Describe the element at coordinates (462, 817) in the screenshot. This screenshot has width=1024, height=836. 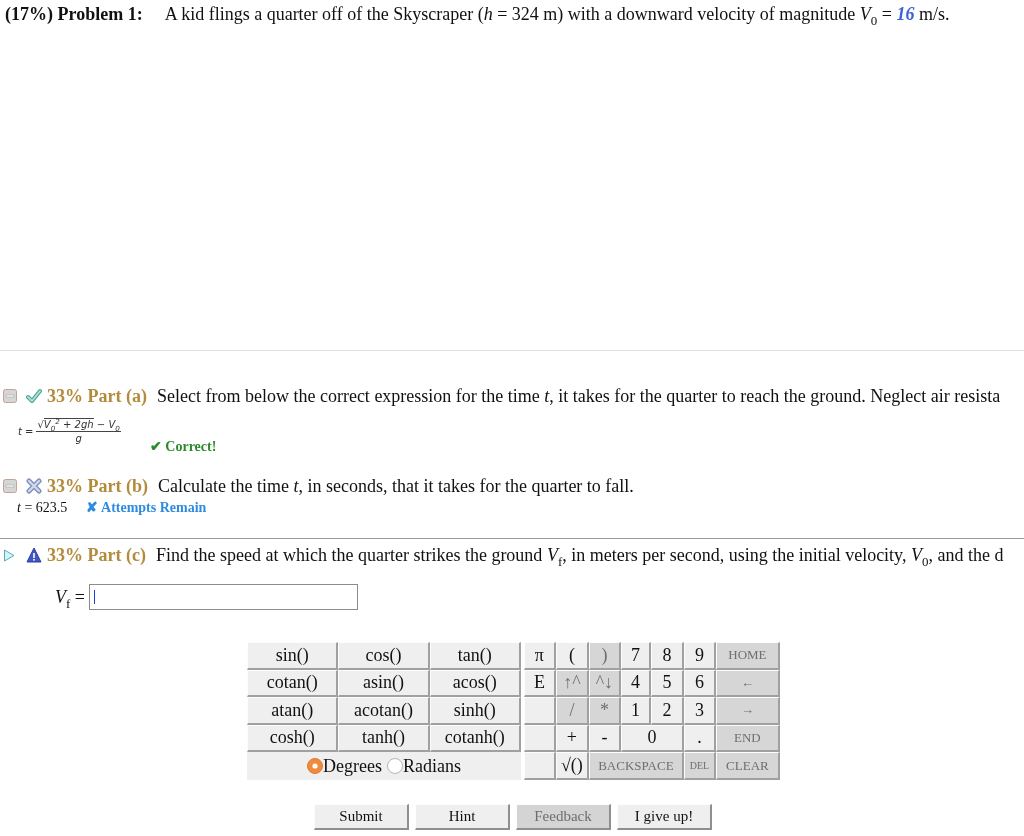
I see `hint-button: Hint` at that location.